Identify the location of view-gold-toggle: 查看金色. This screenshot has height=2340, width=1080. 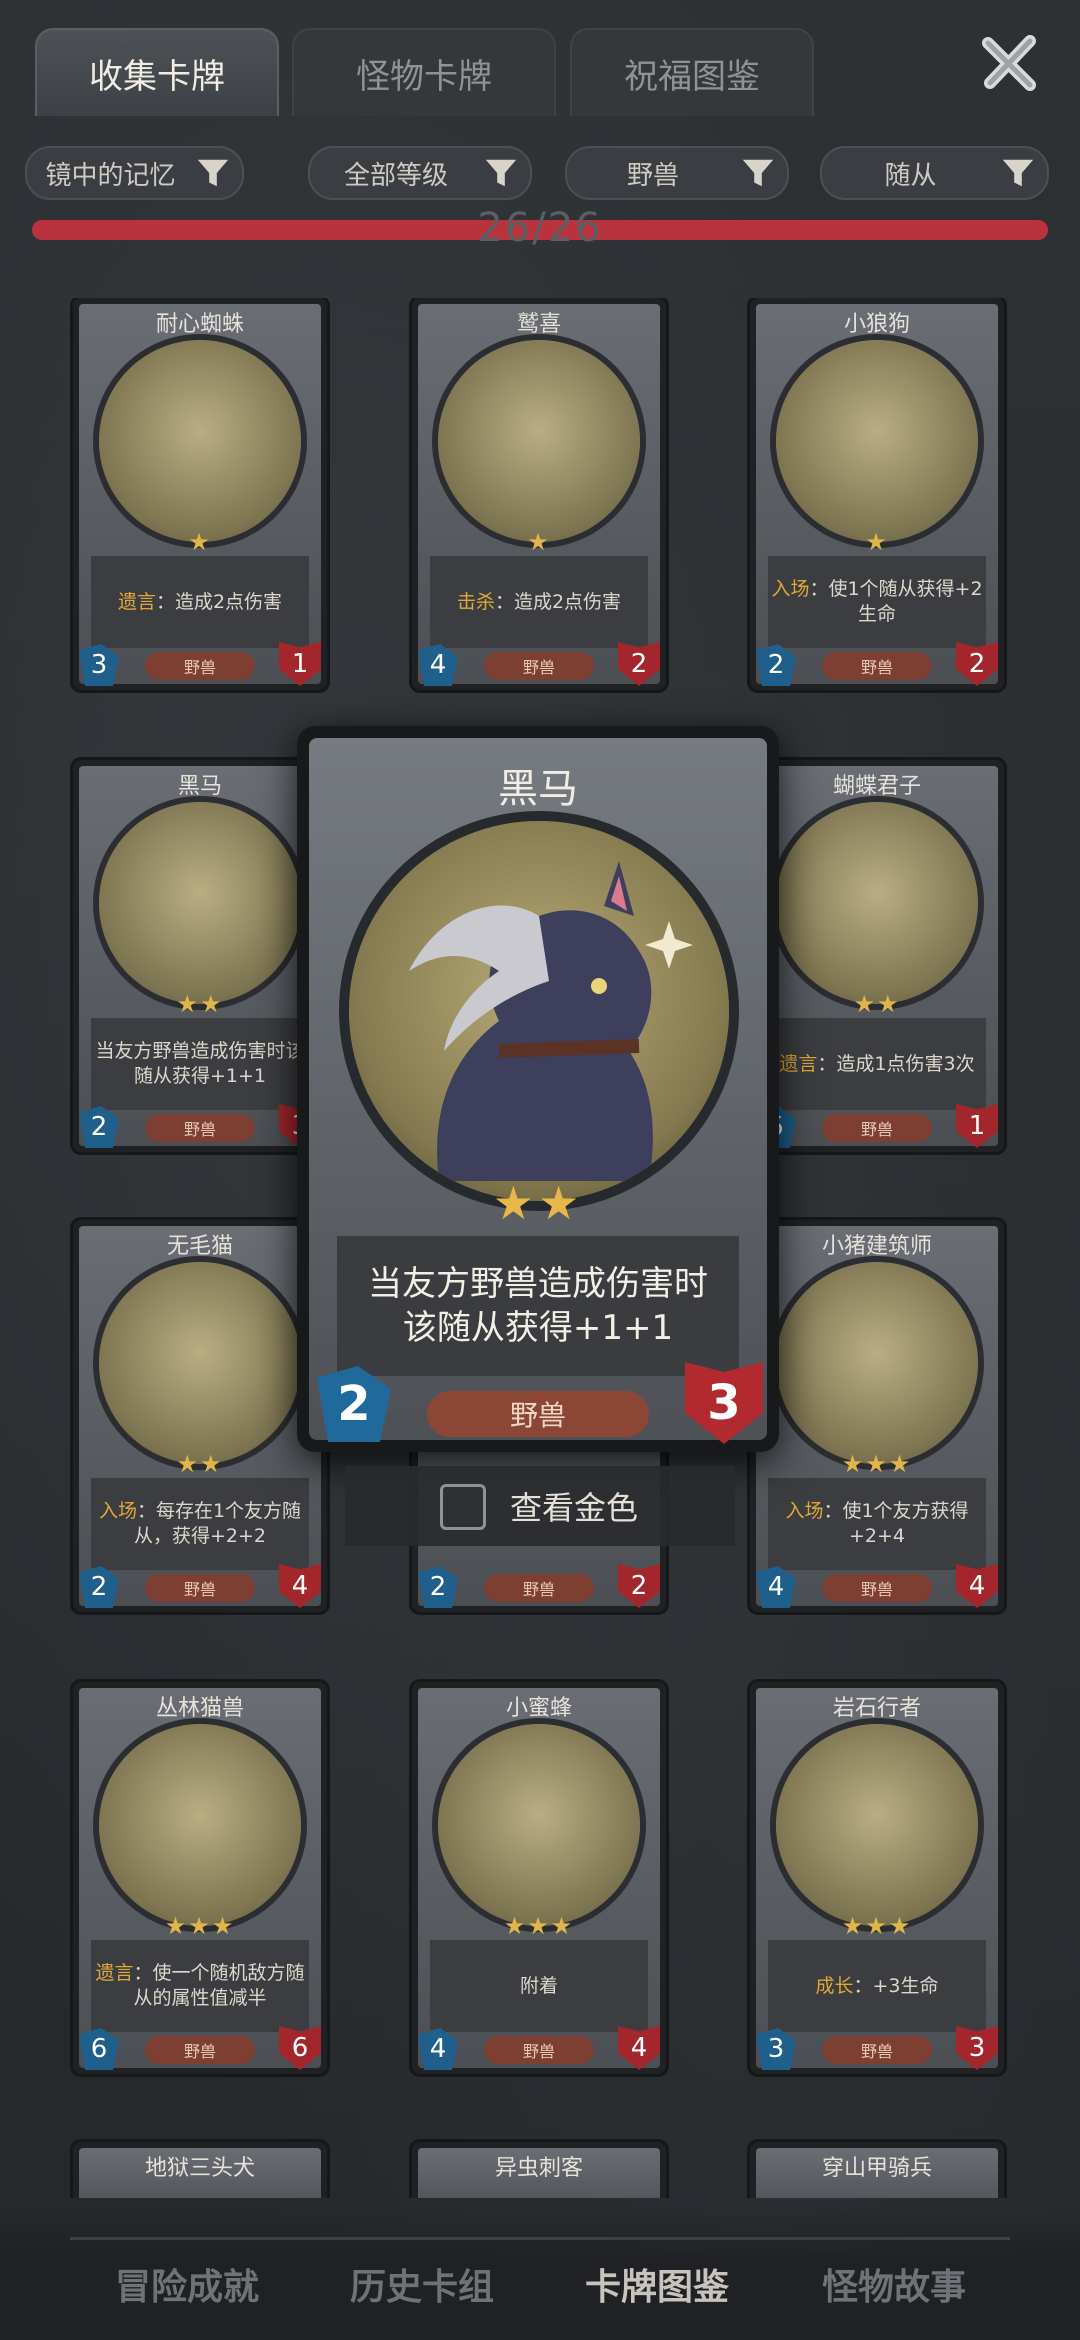
(540, 1506).